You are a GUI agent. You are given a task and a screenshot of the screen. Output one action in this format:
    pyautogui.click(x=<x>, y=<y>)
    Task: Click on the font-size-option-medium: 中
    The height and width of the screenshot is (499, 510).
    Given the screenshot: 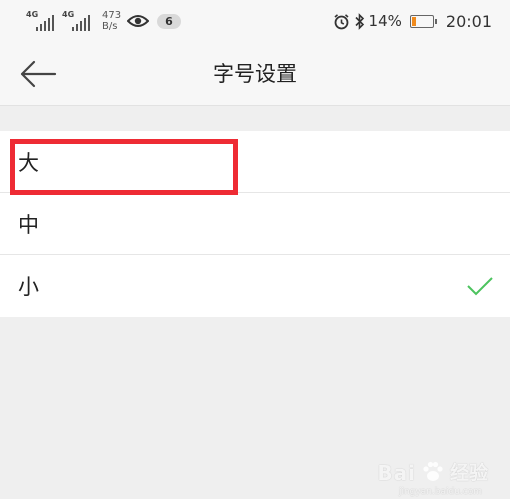 What is the action you would take?
    pyautogui.click(x=255, y=224)
    